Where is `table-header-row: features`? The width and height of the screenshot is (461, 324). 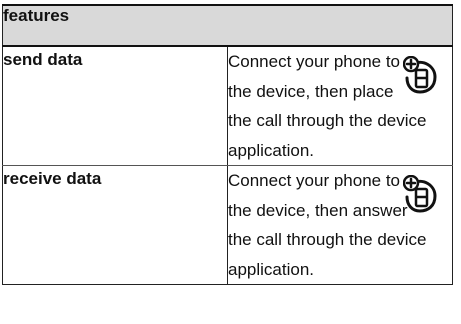 table-header-row: features is located at coordinates (227, 25).